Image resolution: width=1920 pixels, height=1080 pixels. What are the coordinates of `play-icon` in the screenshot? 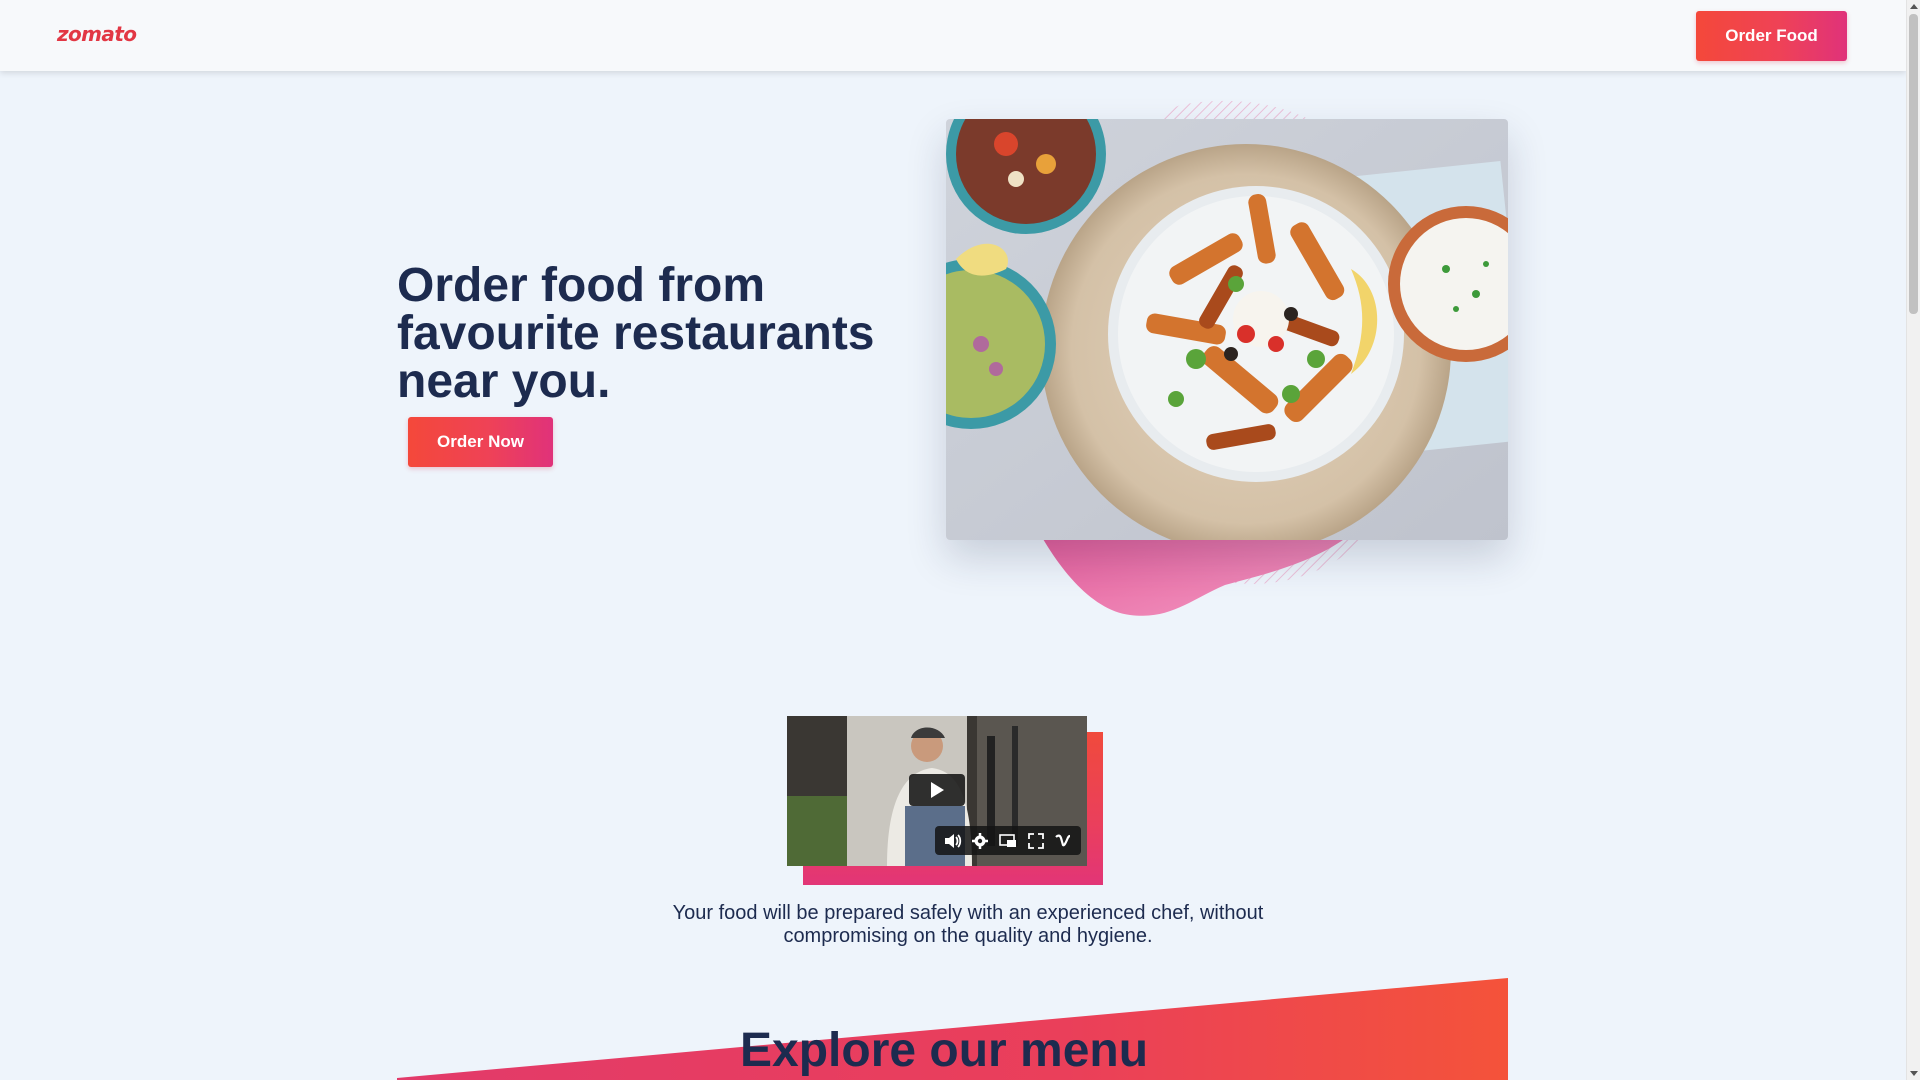 It's located at (937, 790).